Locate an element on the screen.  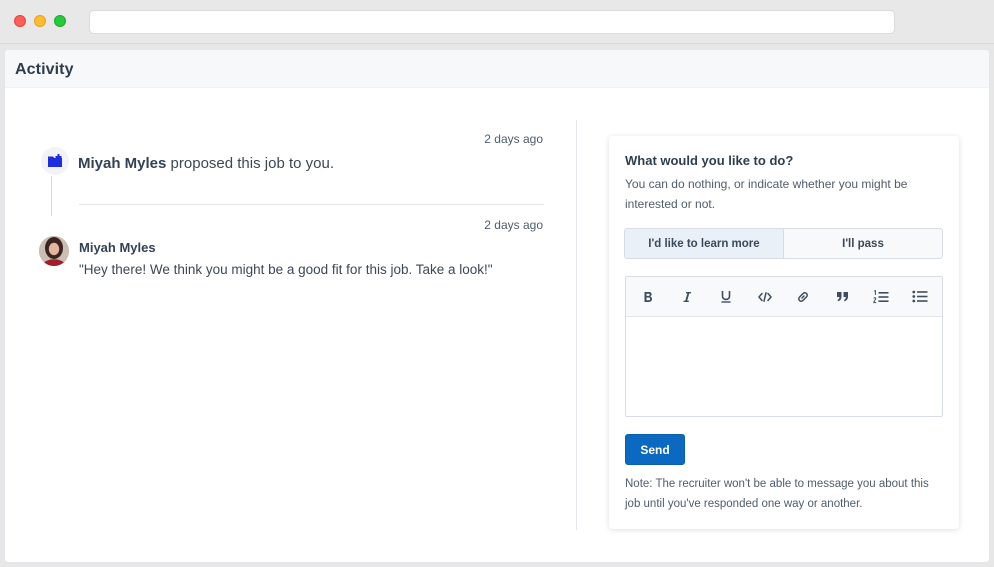
link-icon is located at coordinates (803, 297).